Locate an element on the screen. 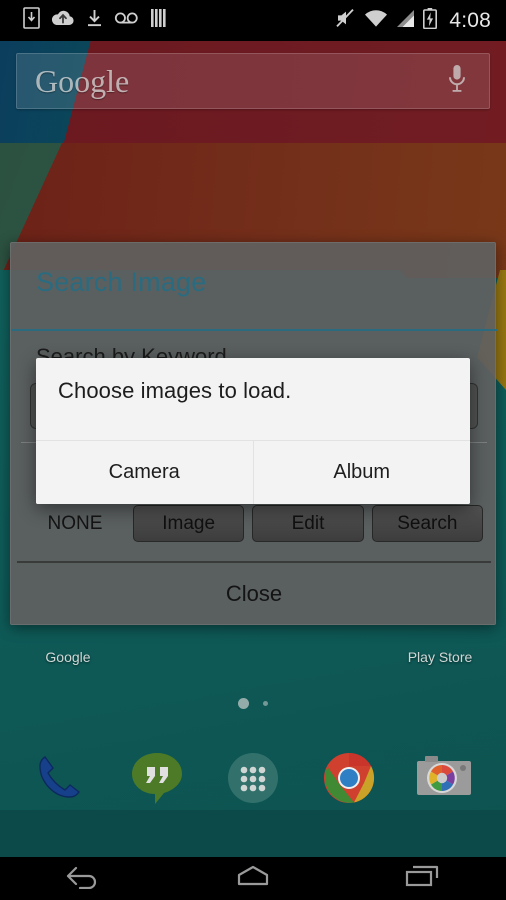 The width and height of the screenshot is (506, 900). alert-message: Choose images to load. is located at coordinates (175, 390).